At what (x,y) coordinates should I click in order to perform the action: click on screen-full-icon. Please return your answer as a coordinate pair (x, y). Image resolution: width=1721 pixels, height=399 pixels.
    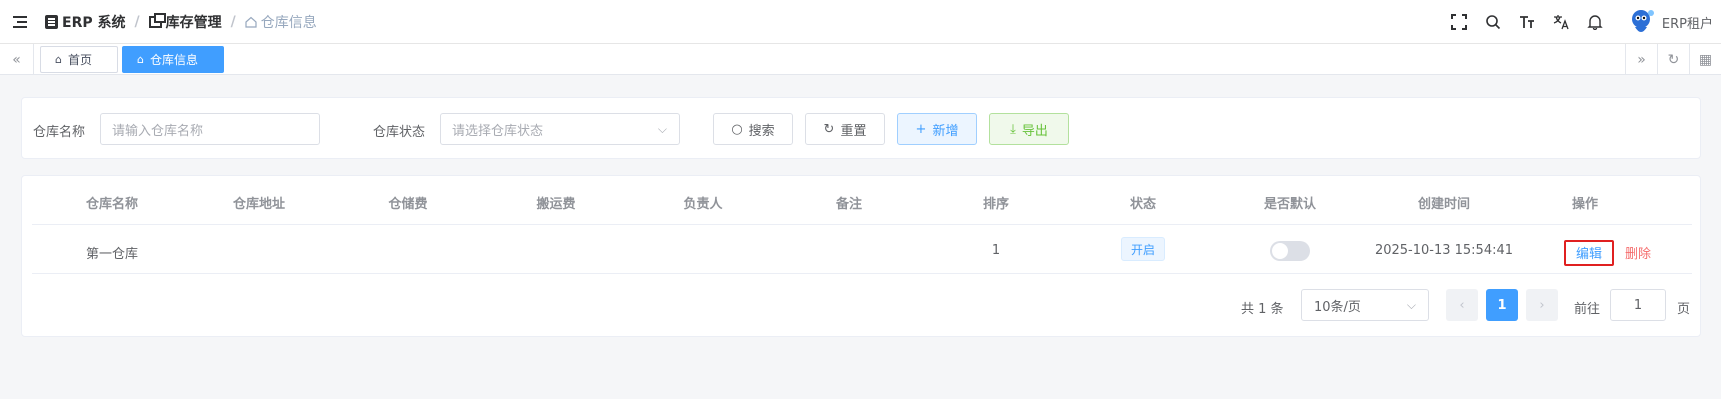
    Looking at the image, I should click on (1459, 22).